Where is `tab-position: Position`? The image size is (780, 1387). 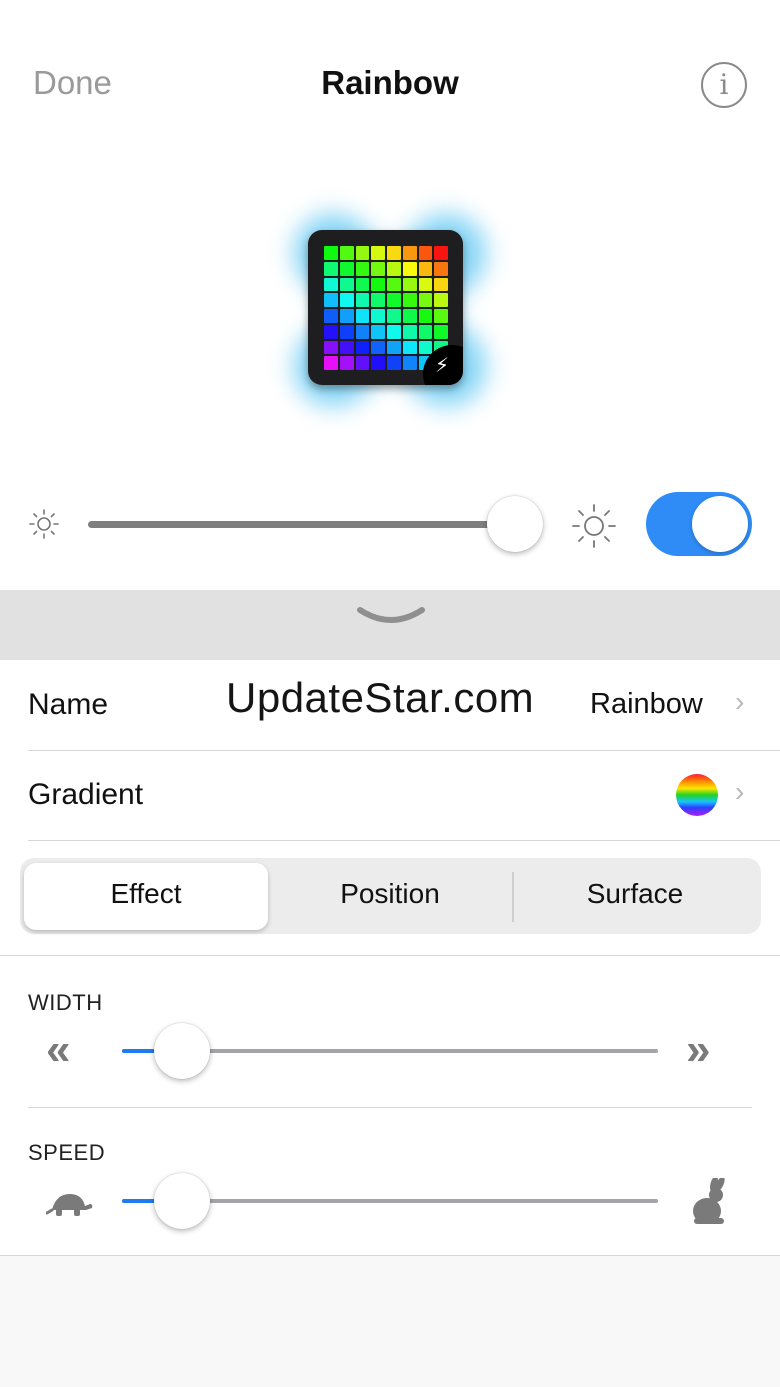 tab-position: Position is located at coordinates (390, 894).